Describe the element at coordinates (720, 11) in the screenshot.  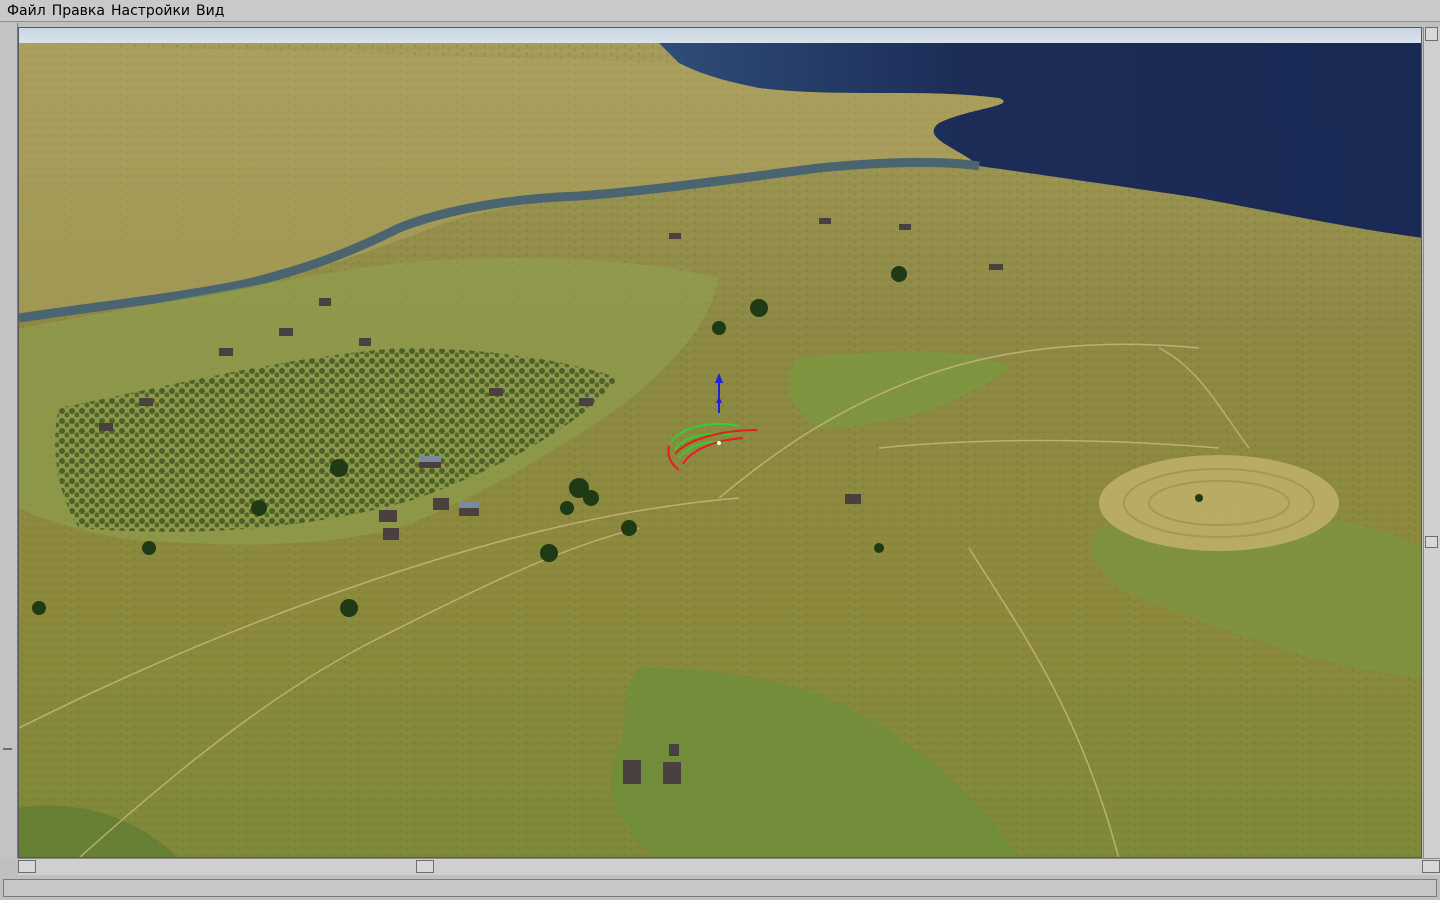
I see `menu-bar: Файл Правка Настройки Вид` at that location.